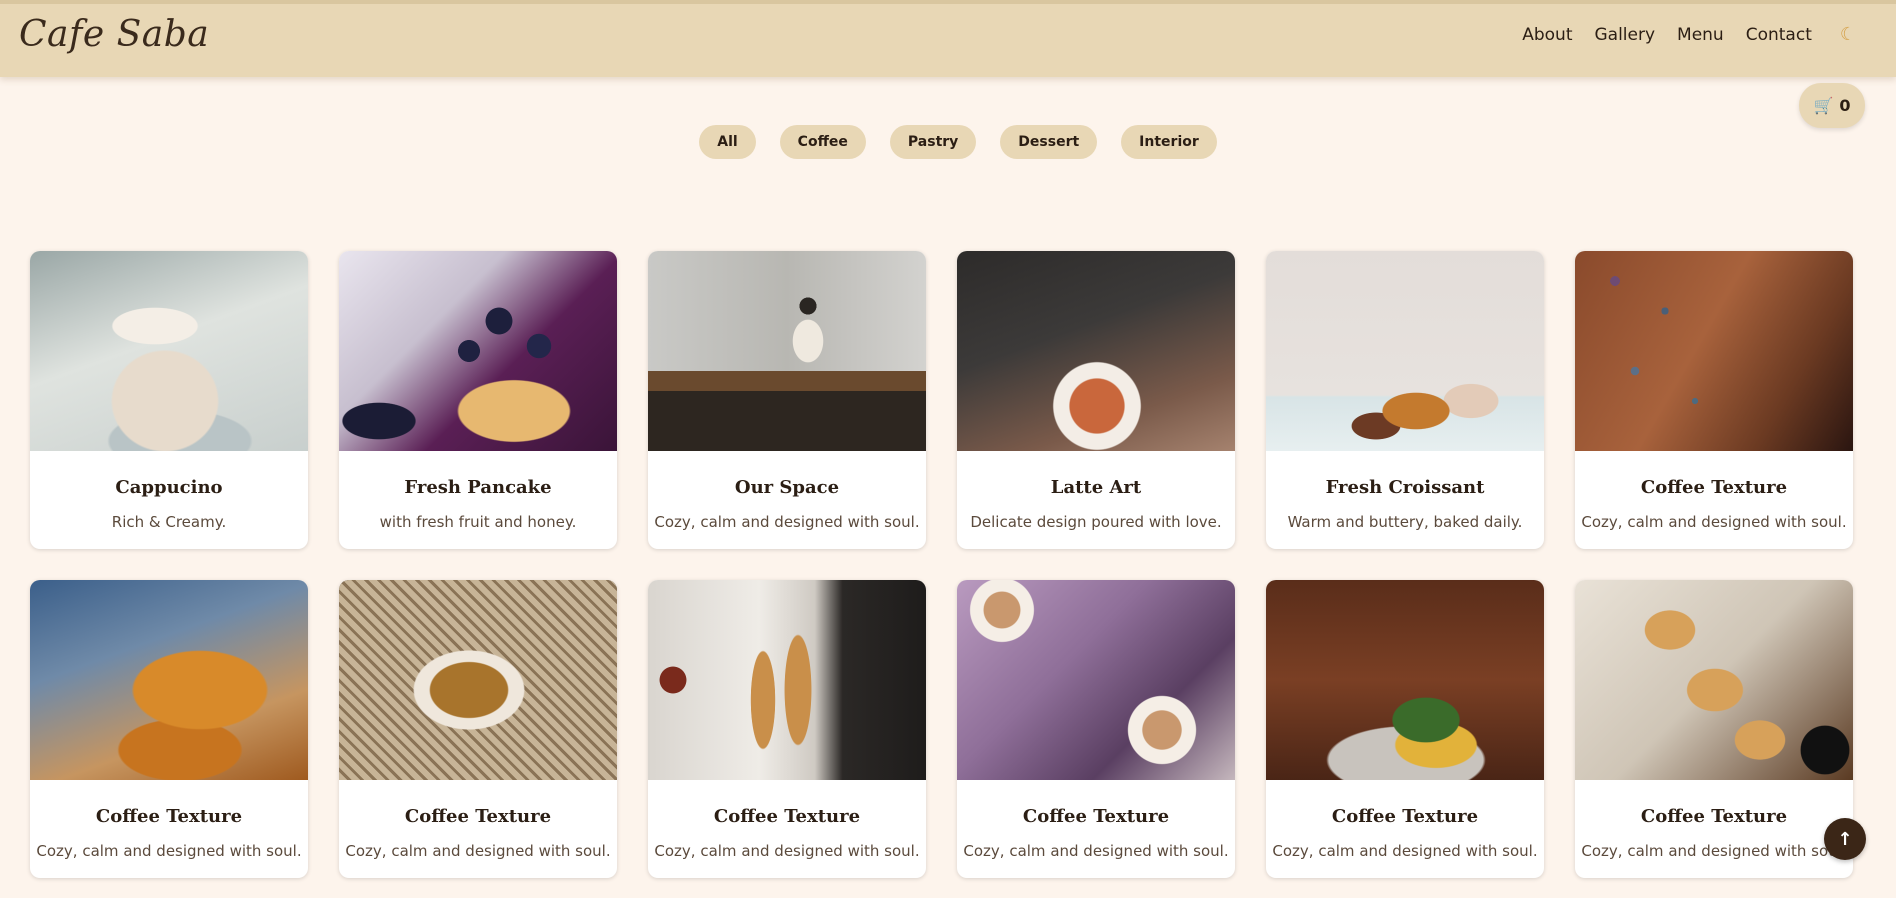 This screenshot has width=1896, height=898. What do you see at coordinates (1405, 680) in the screenshot?
I see `salad-photo` at bounding box center [1405, 680].